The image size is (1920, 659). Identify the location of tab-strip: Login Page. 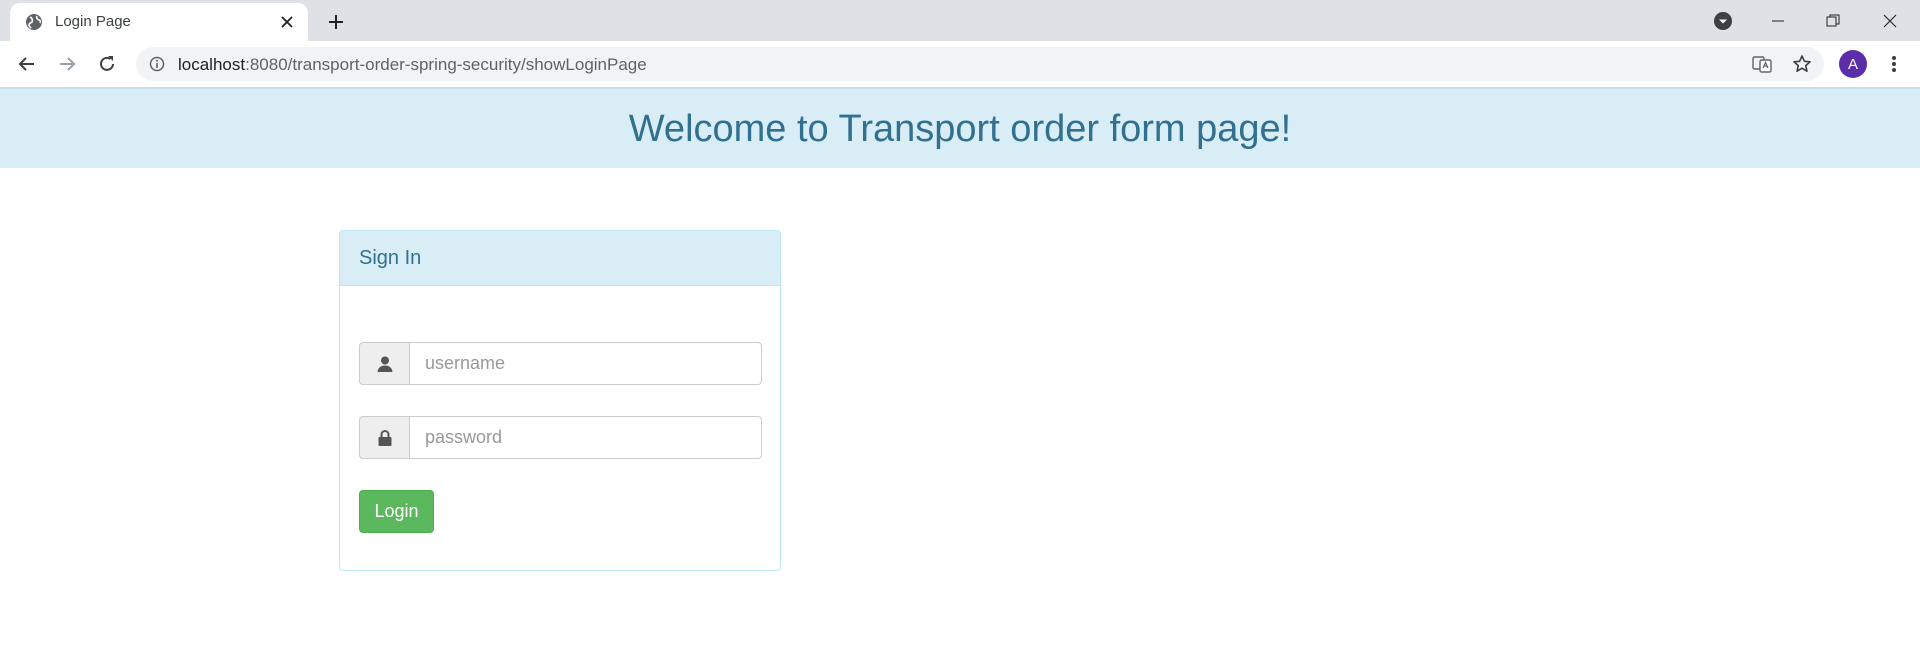
(960, 20).